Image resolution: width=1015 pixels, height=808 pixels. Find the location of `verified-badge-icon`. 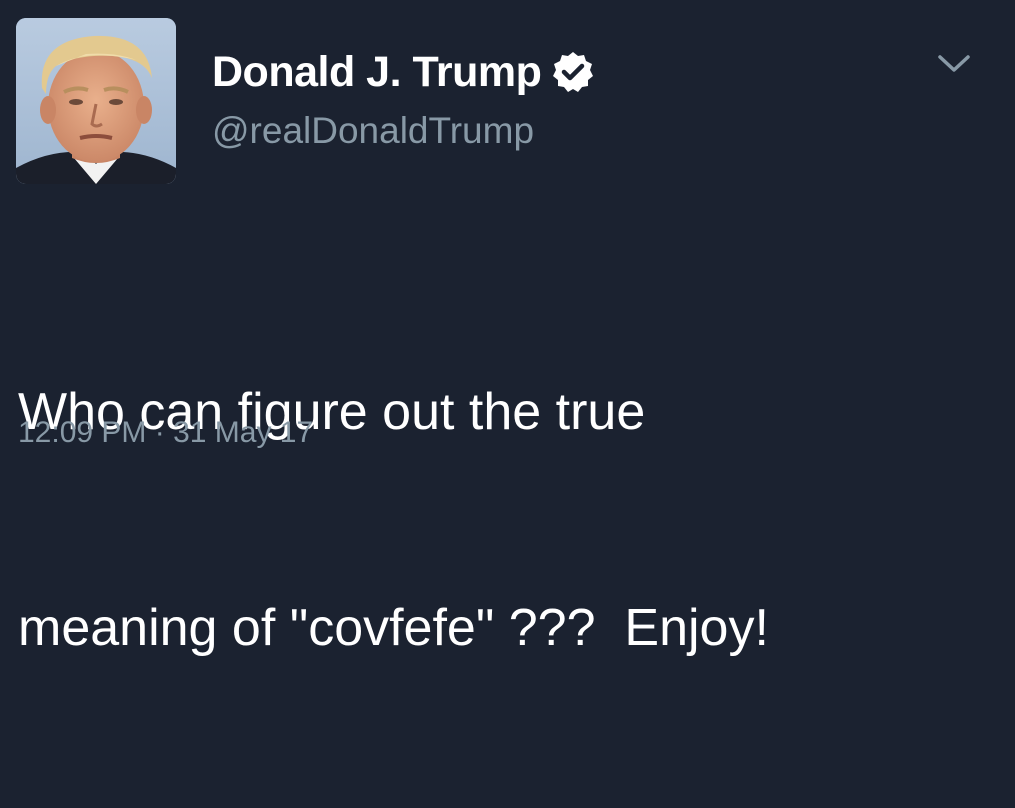

verified-badge-icon is located at coordinates (573, 72).